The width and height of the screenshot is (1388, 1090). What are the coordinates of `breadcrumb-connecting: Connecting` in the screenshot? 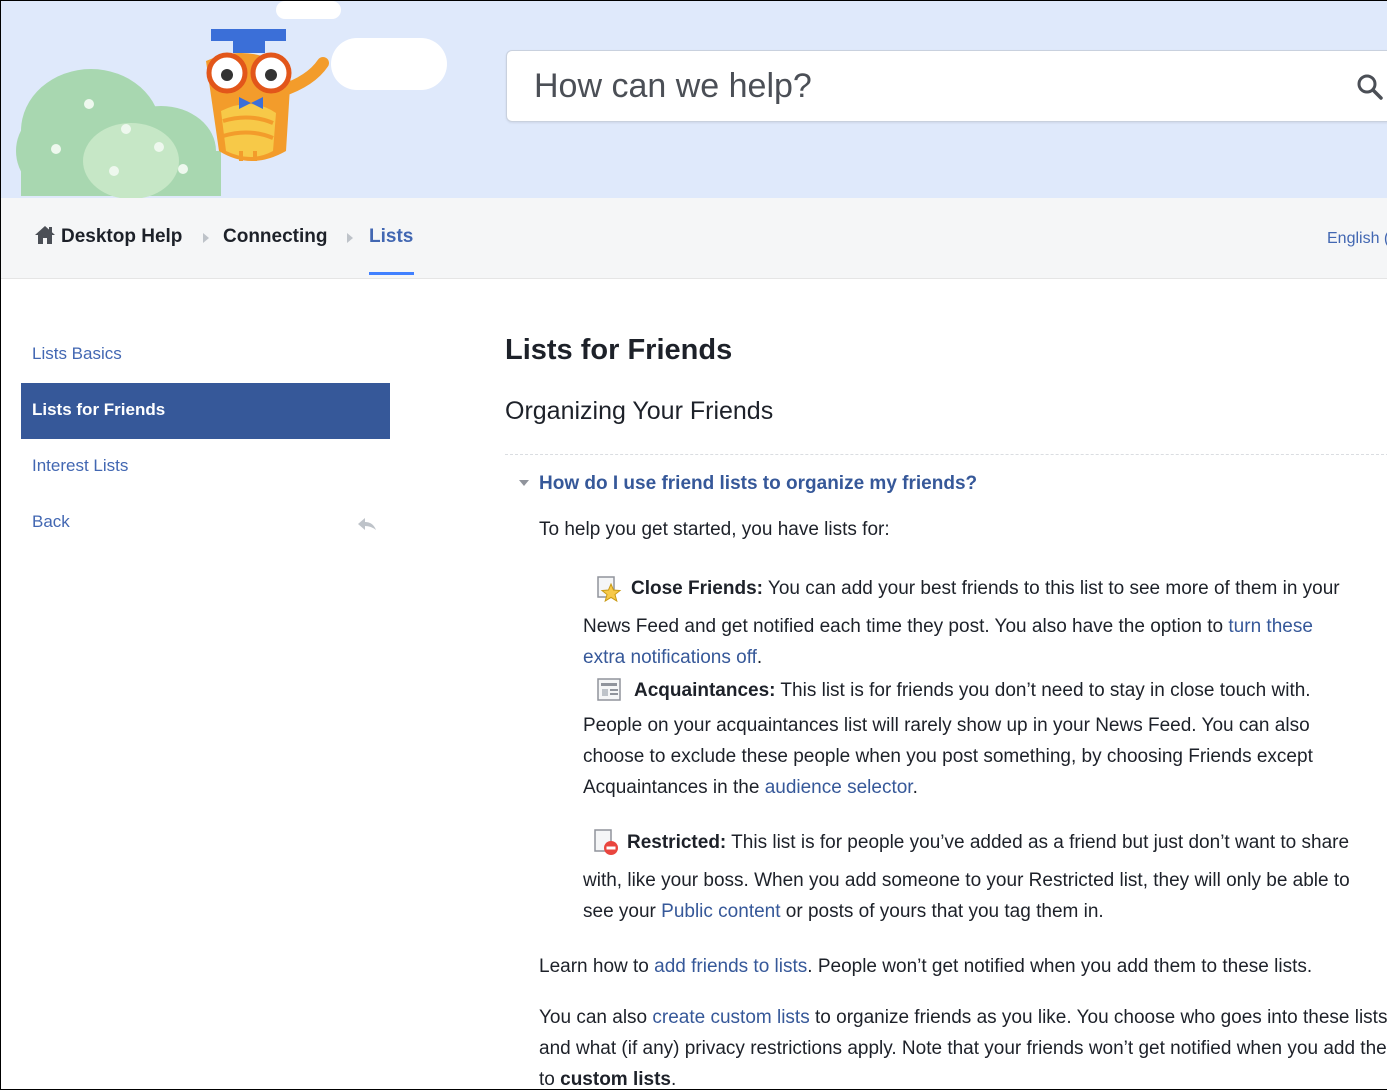 It's located at (275, 237).